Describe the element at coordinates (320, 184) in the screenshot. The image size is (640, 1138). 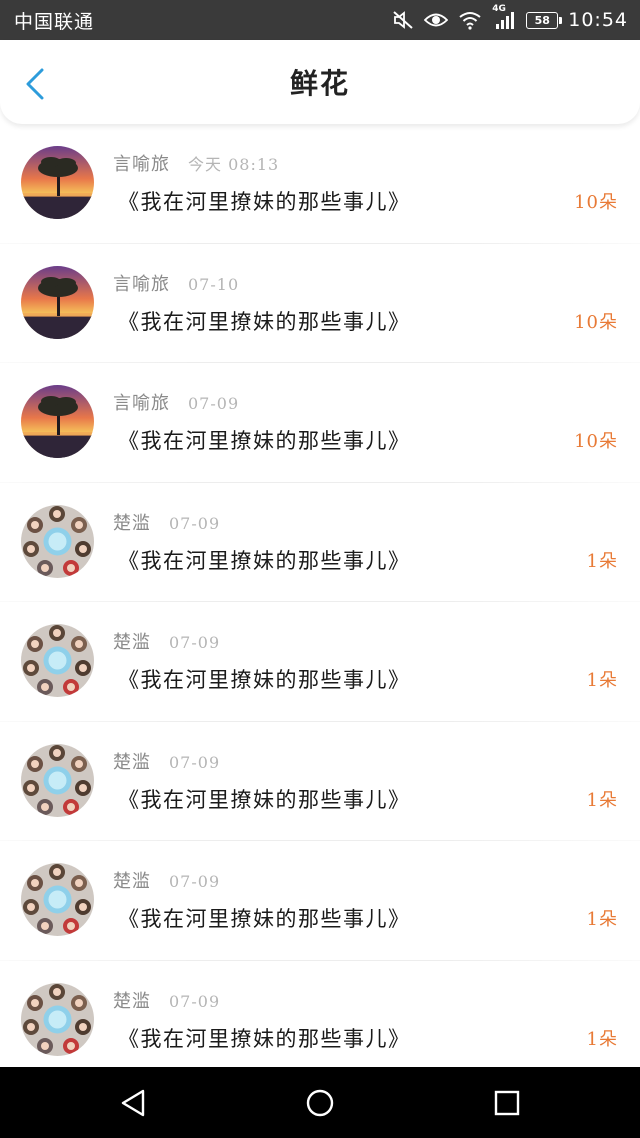
I see `list-item: 言喻旅 今天 08:13 《我在河里撩妹的那些事儿》 10朵` at that location.